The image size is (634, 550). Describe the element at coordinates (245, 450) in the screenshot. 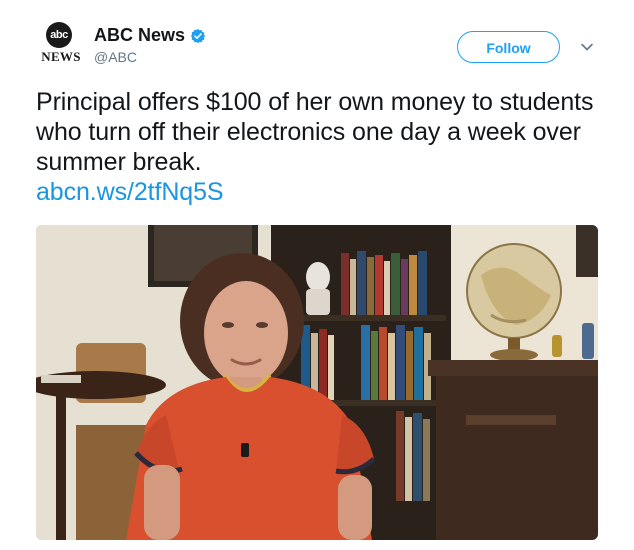

I see `lapel-microphone` at that location.